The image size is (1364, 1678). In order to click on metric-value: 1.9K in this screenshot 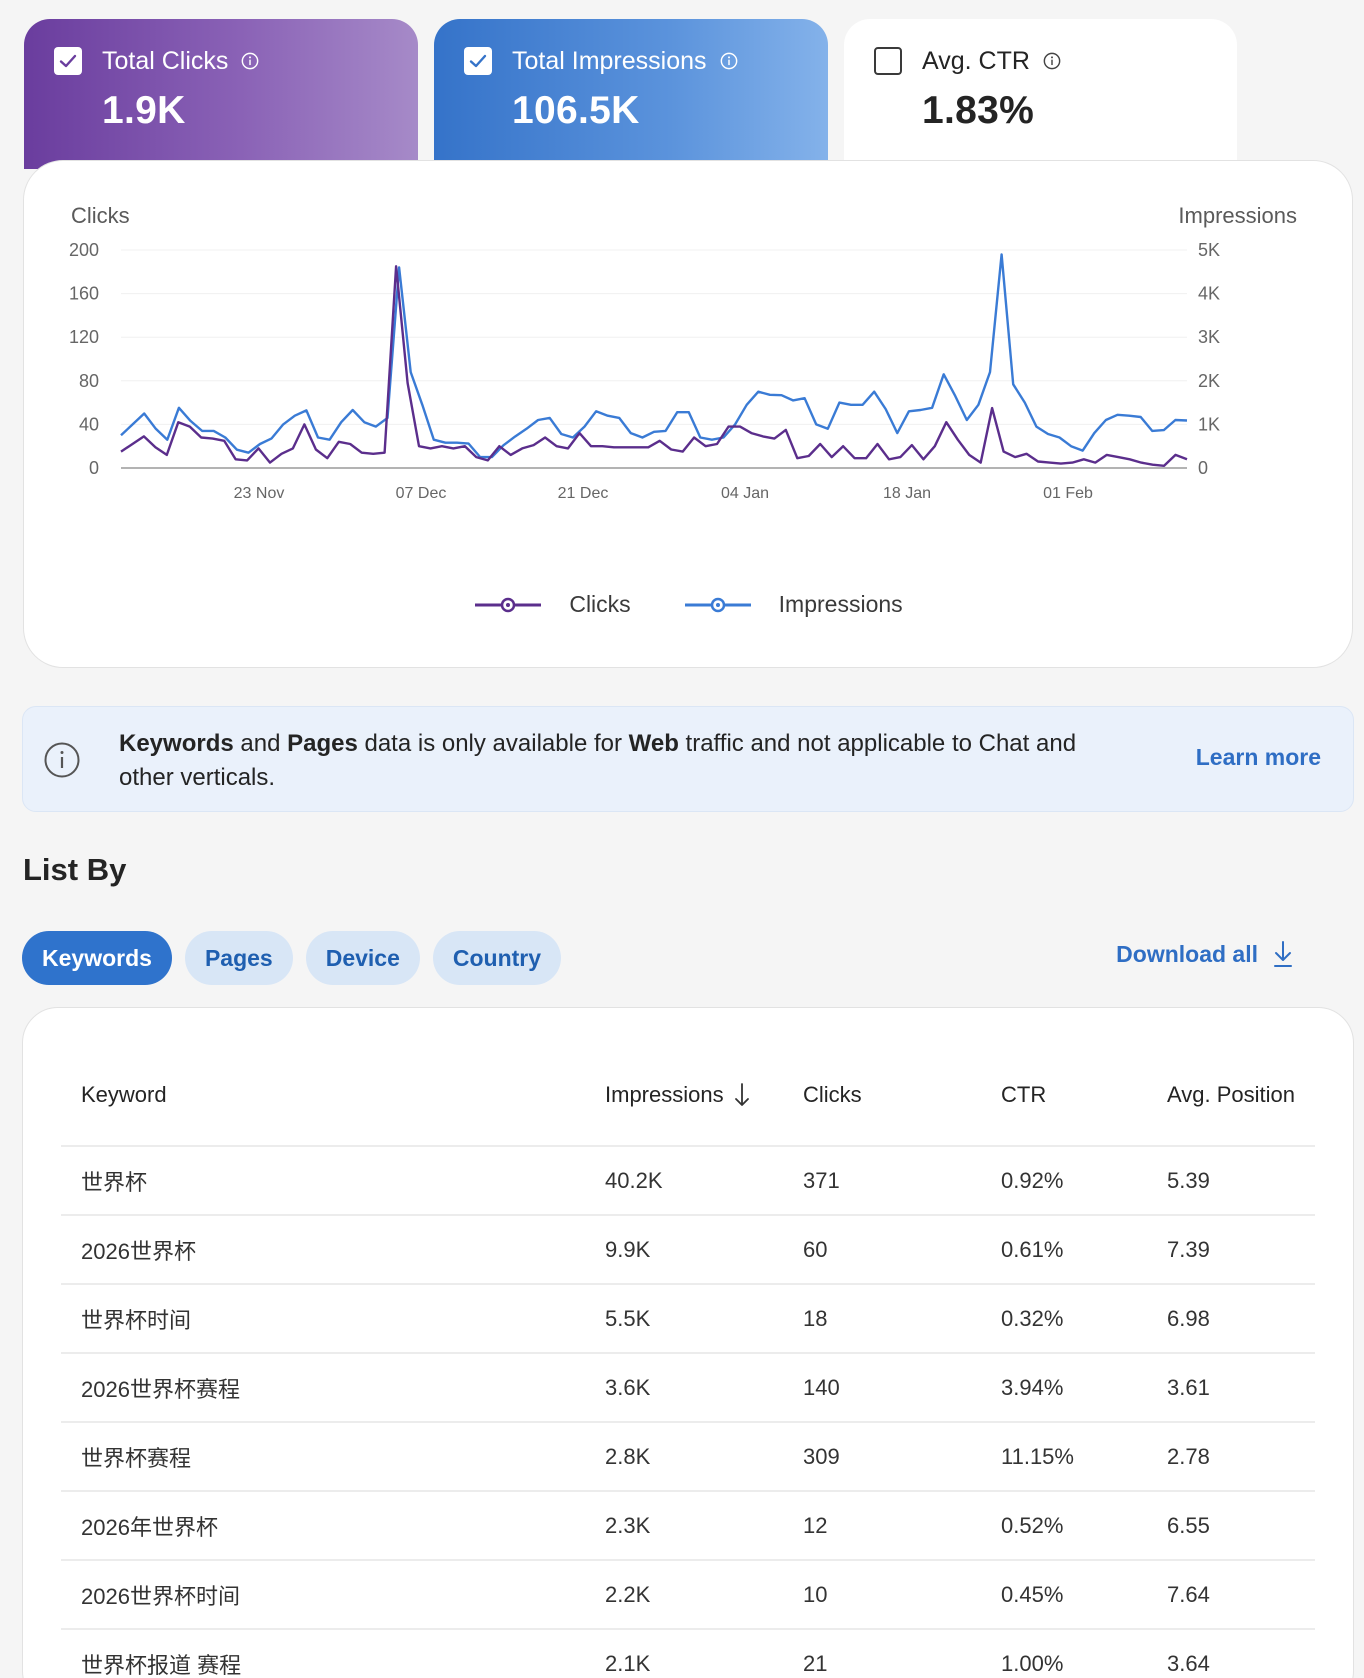, I will do `click(144, 110)`.